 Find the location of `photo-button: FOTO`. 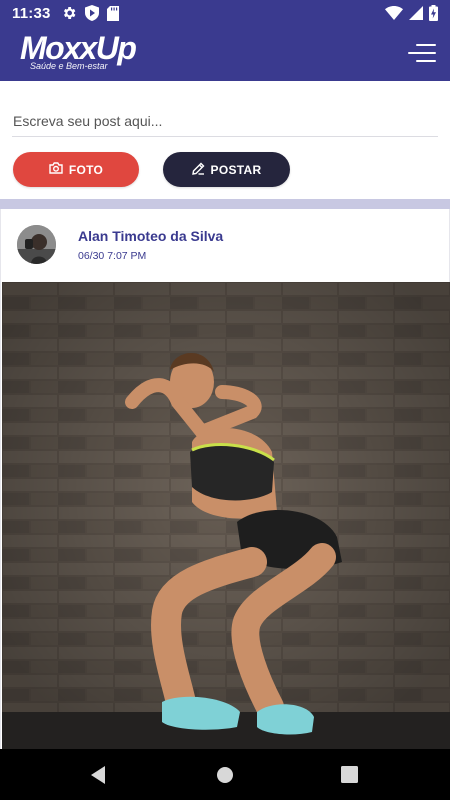

photo-button: FOTO is located at coordinates (76, 169).